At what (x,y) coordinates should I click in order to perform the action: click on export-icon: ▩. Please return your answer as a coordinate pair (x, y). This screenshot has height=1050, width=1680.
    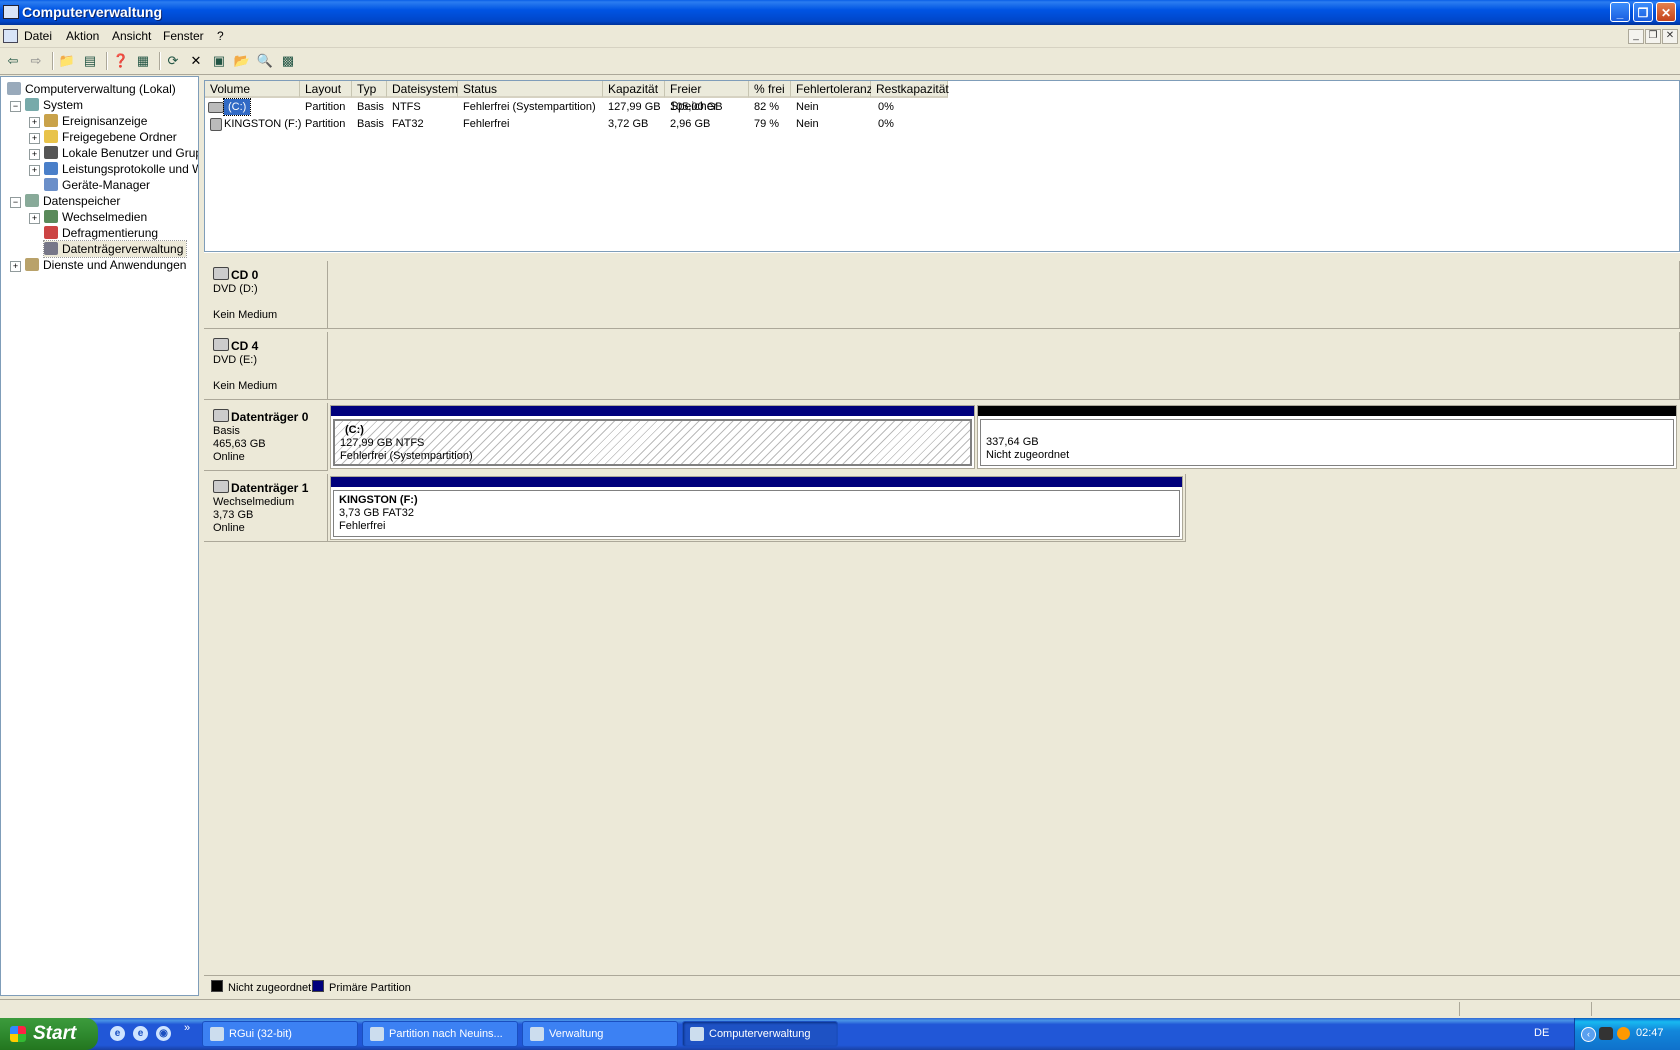
    Looking at the image, I should click on (288, 61).